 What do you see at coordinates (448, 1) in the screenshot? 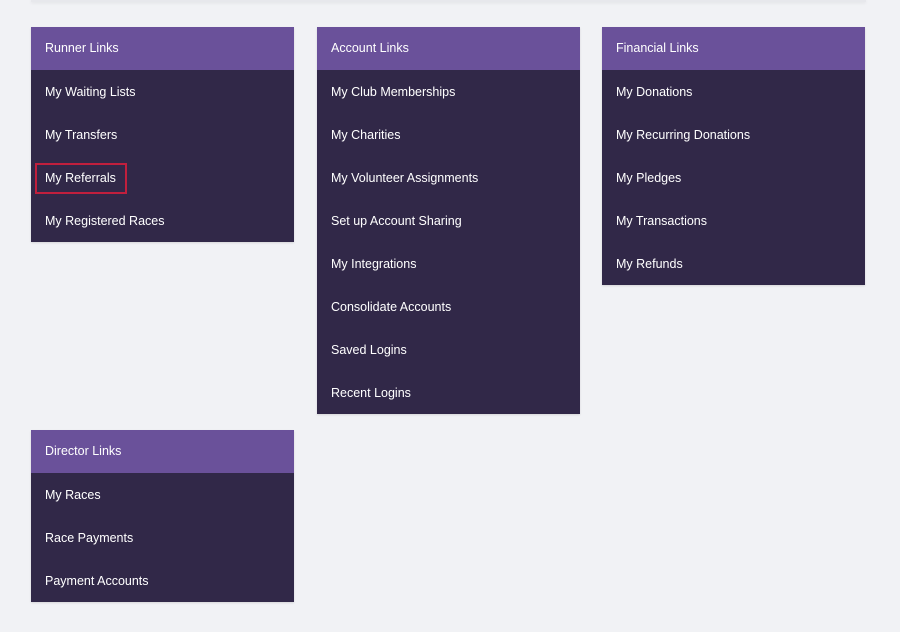
I see `top-strip` at bounding box center [448, 1].